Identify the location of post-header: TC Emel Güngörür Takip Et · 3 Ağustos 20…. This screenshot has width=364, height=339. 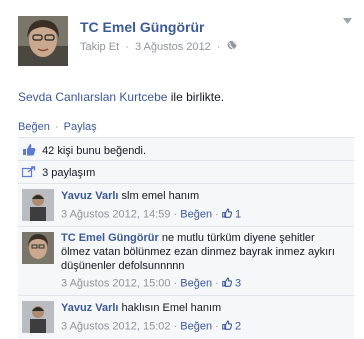
(188, 41).